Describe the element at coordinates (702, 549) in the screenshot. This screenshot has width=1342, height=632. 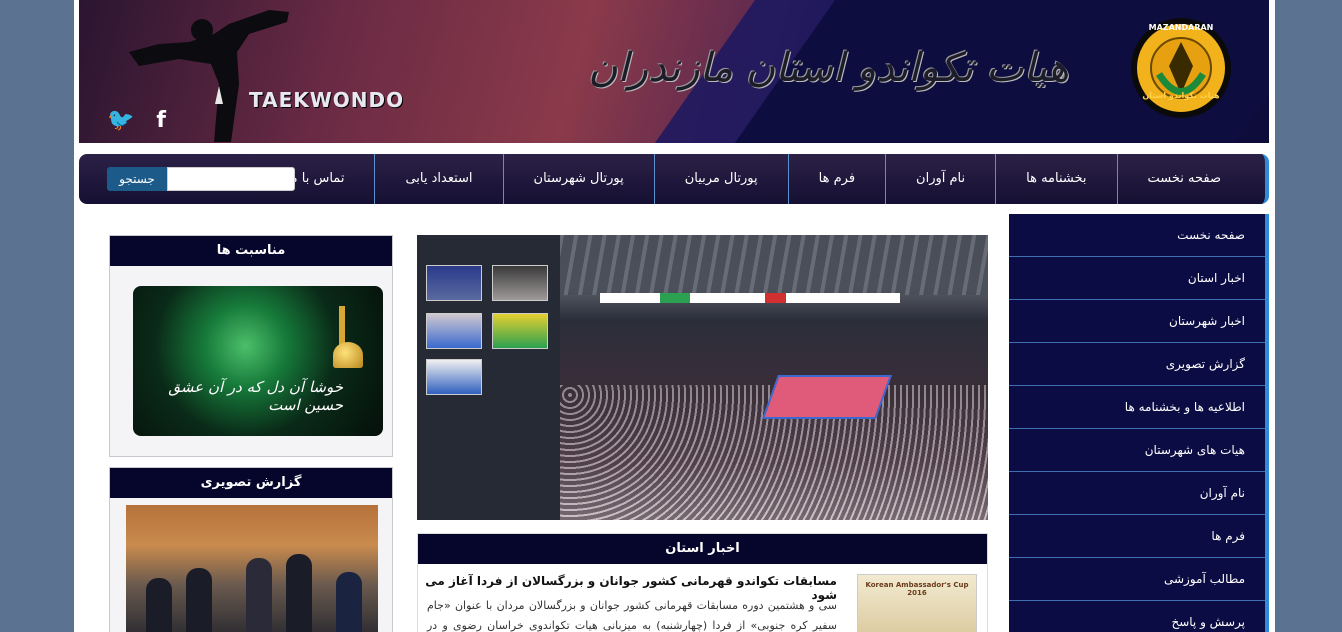
I see `province-news-title: اخبار استان` at that location.